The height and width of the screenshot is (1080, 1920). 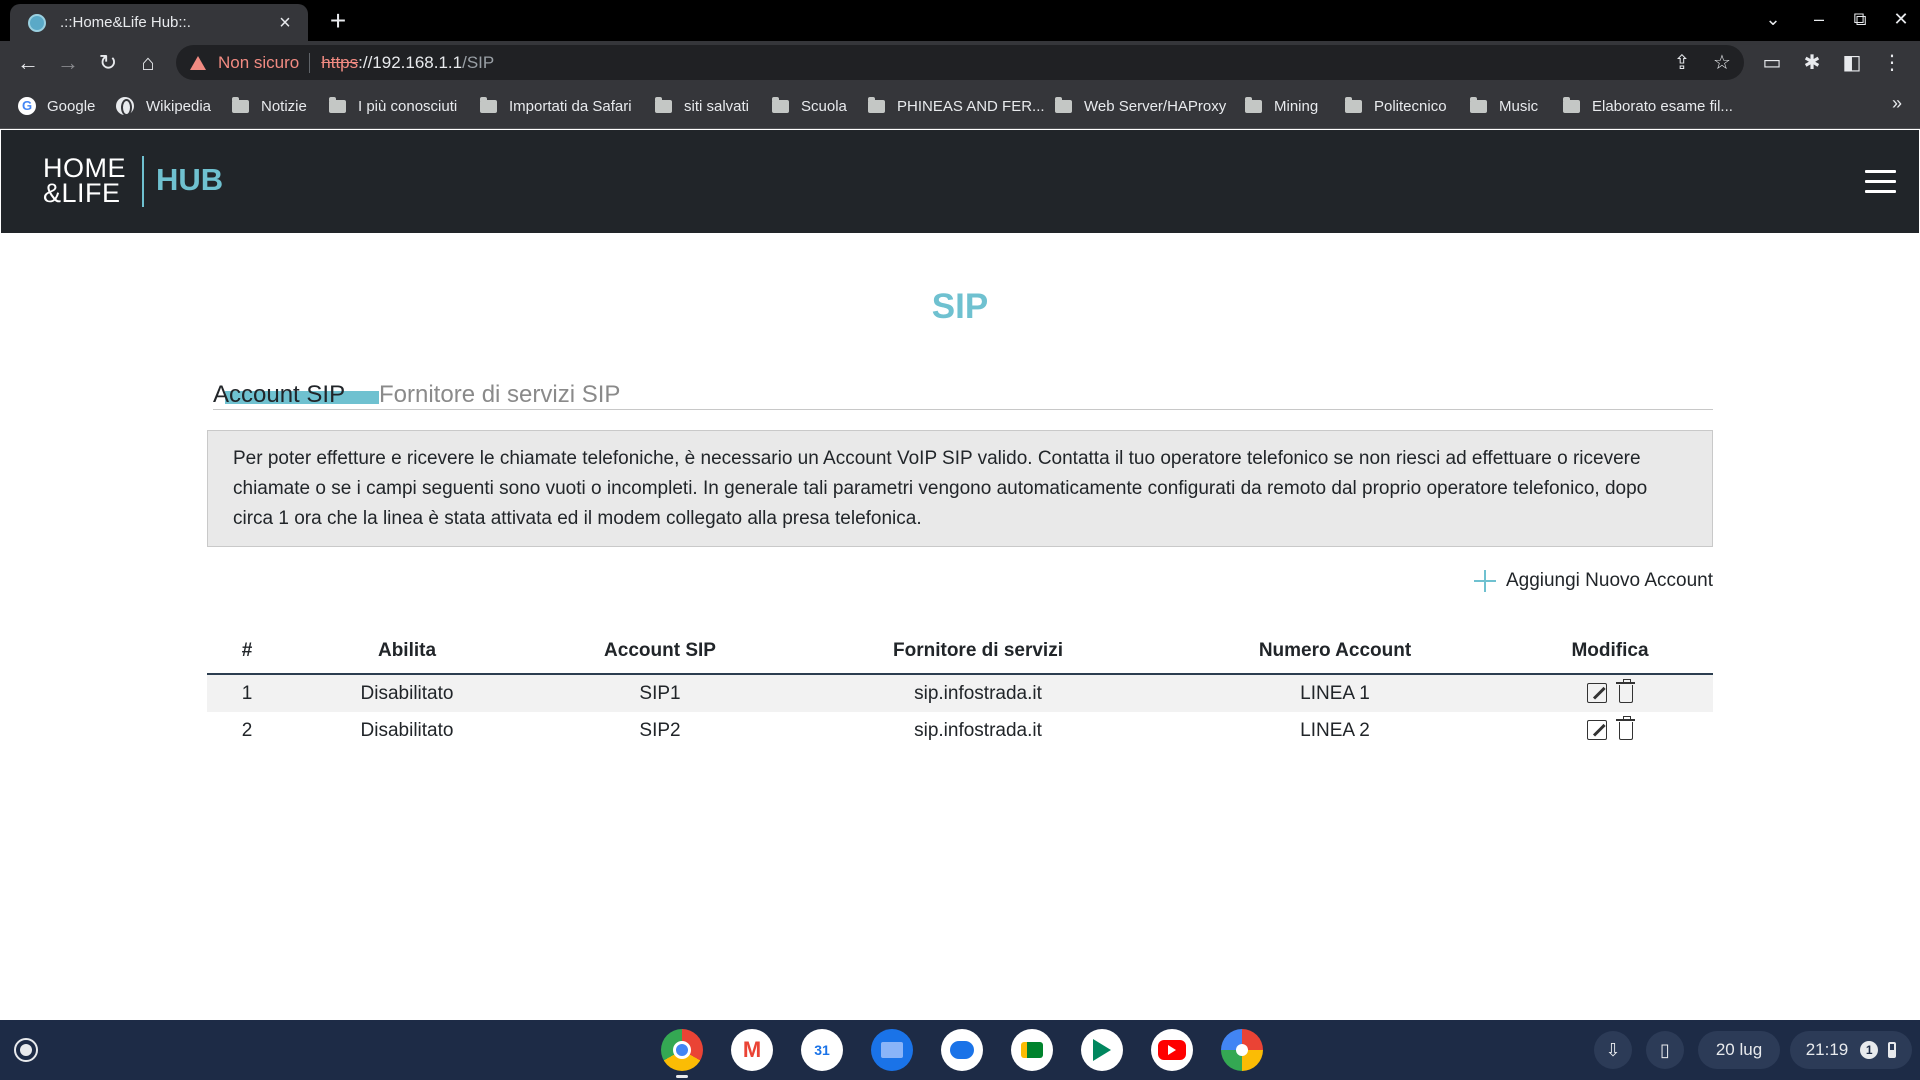 I want to click on col-header-abilita: Abilita, so click(x=407, y=651).